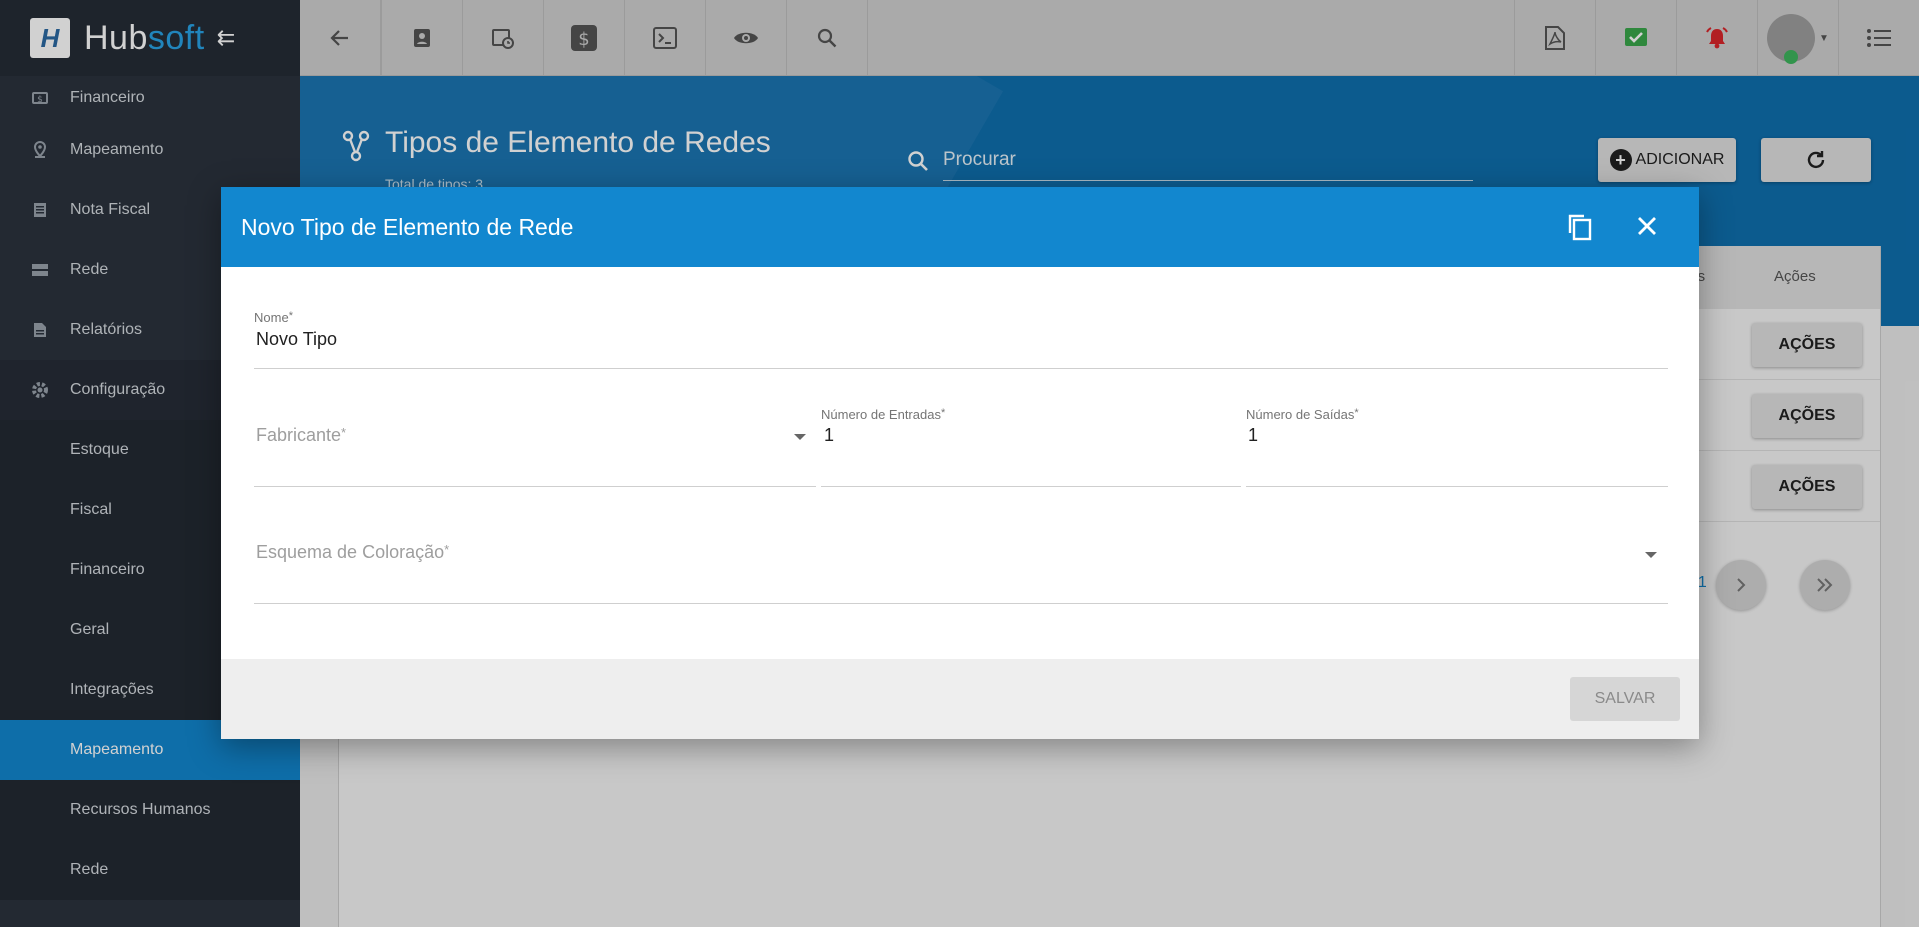  I want to click on copy-icon, so click(1580, 227).